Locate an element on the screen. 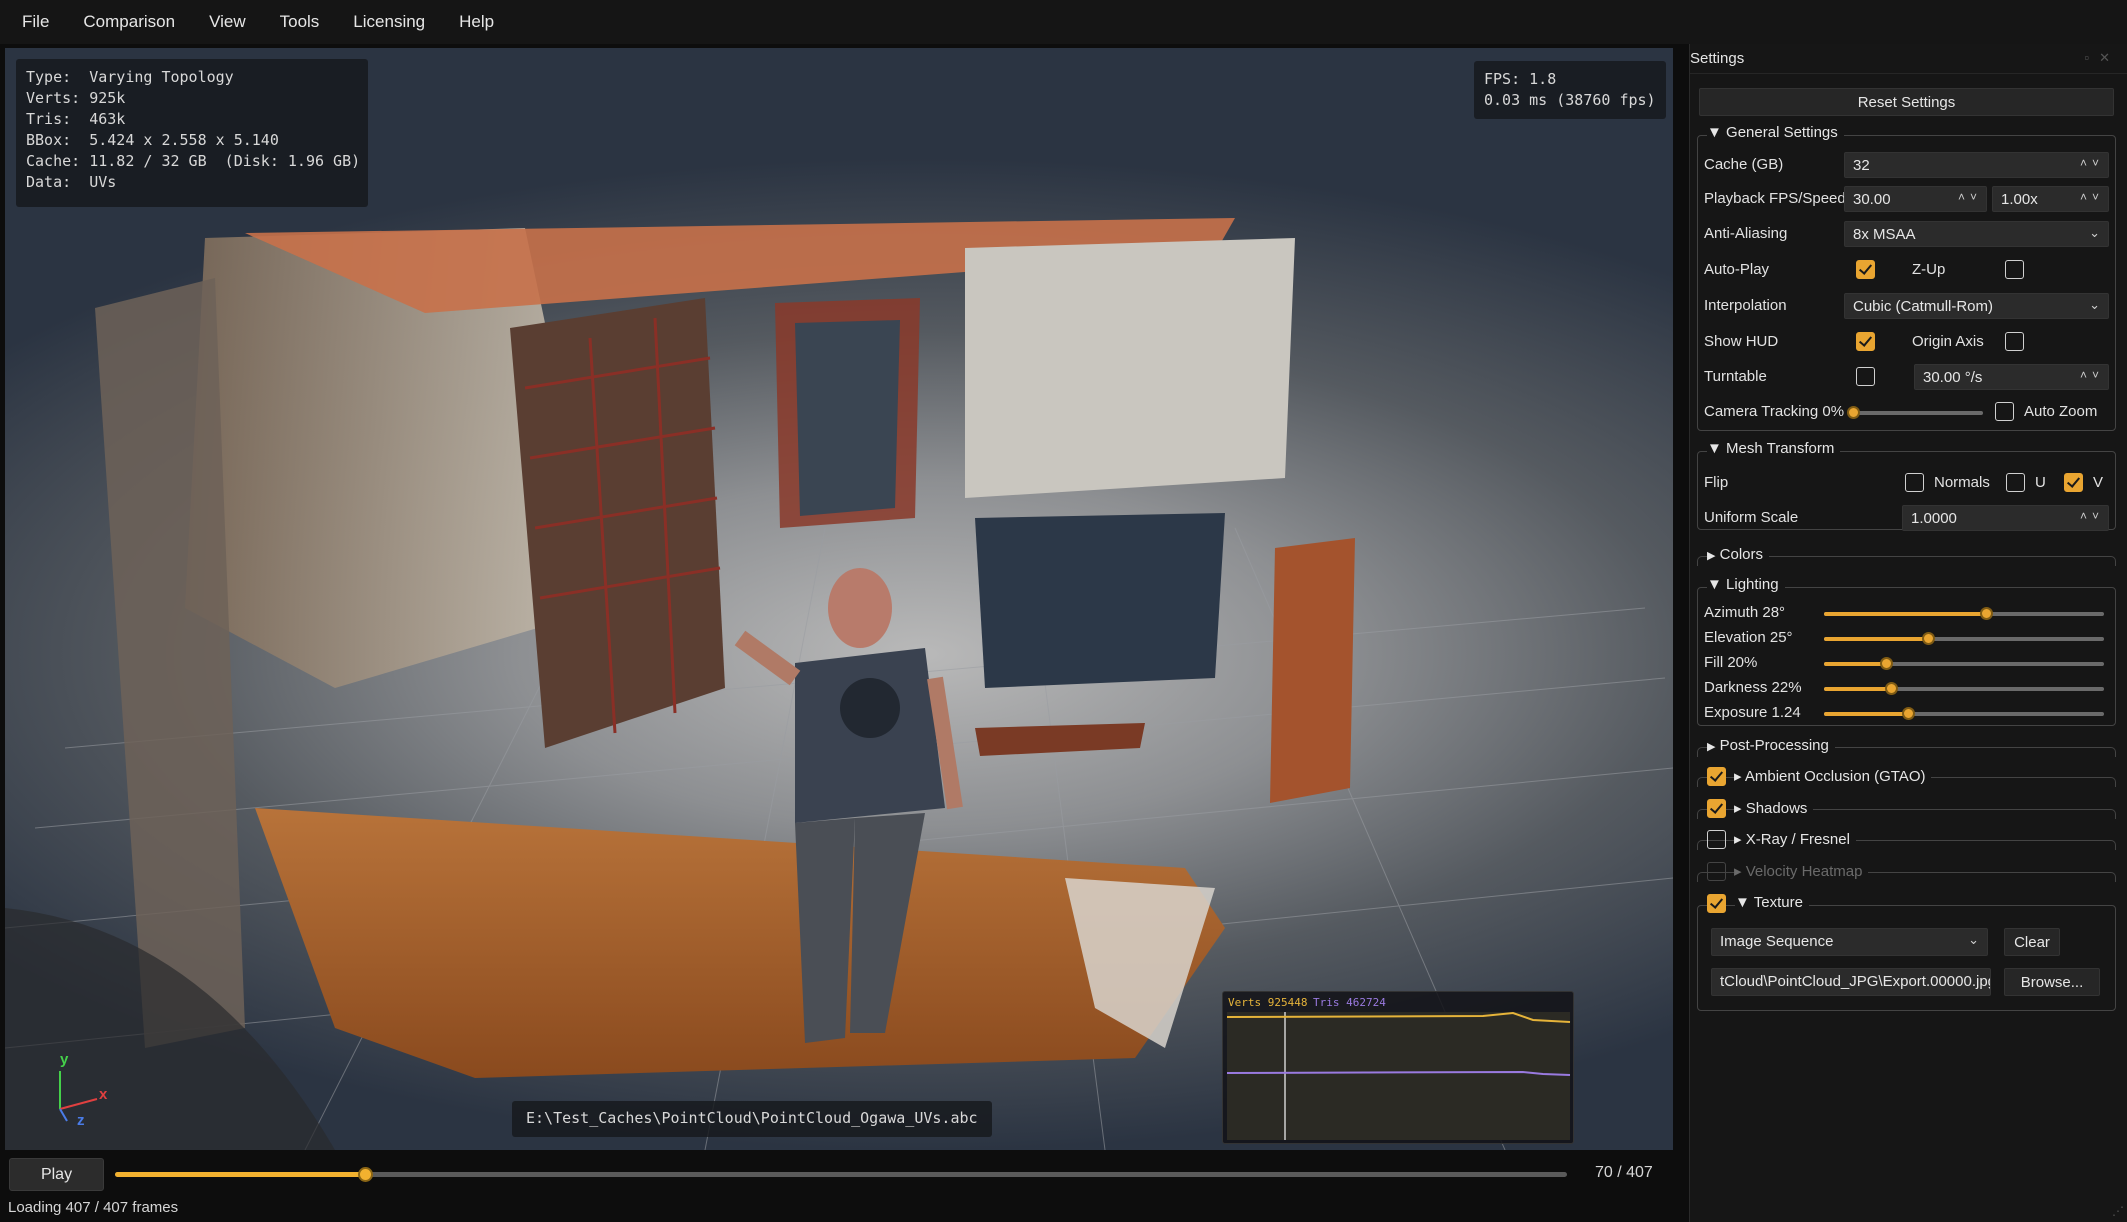 This screenshot has height=1222, width=2127. close-icon: ✕ is located at coordinates (2109, 57).